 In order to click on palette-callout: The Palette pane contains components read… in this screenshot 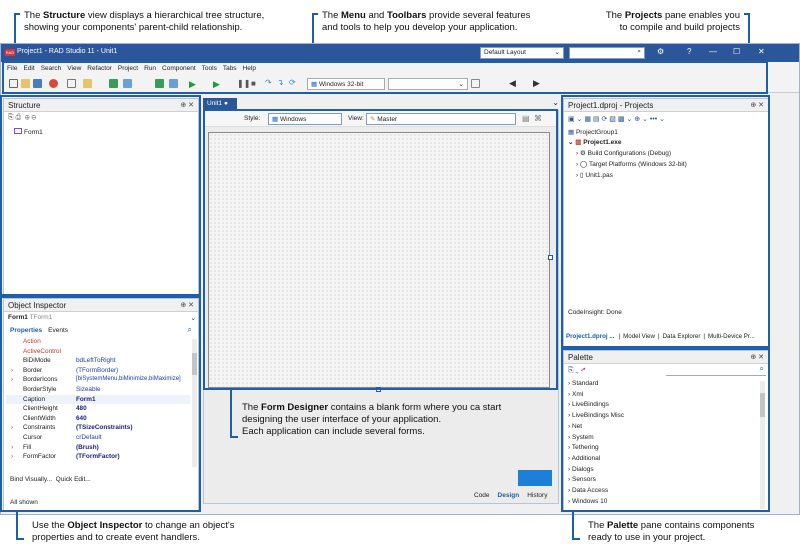, I will do `click(671, 531)`.